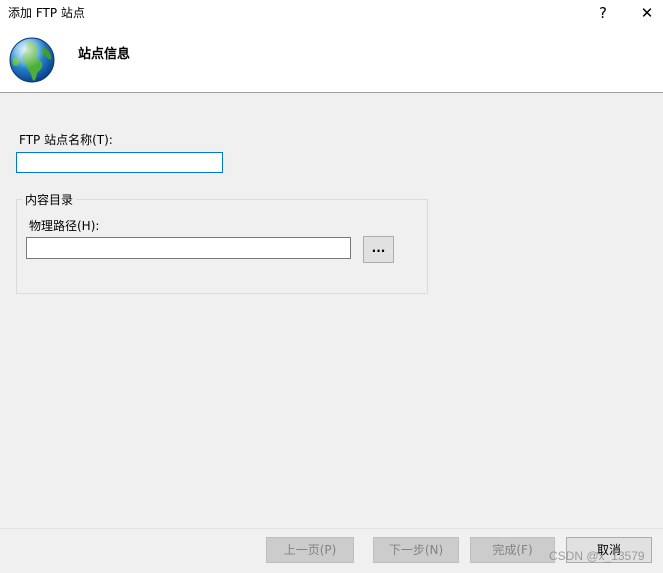  What do you see at coordinates (32, 60) in the screenshot?
I see `globe-icon` at bounding box center [32, 60].